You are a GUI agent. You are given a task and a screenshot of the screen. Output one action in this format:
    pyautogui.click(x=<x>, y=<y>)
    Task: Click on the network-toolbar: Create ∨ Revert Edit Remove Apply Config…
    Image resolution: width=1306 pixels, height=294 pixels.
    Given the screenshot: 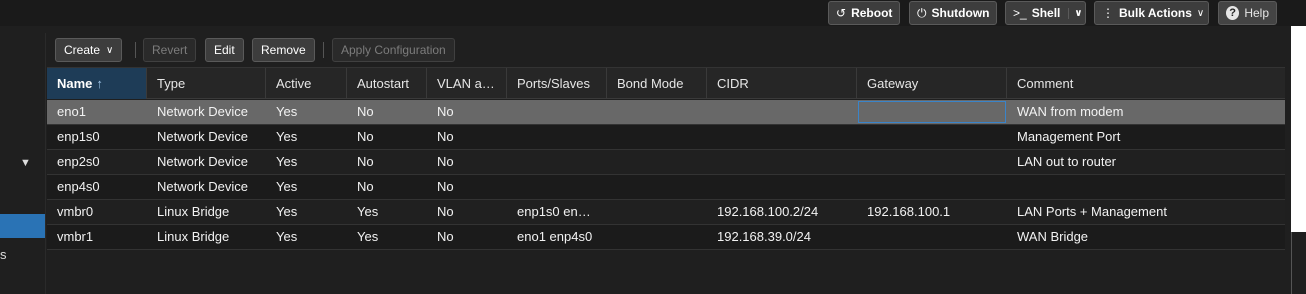 What is the action you would take?
    pyautogui.click(x=666, y=50)
    